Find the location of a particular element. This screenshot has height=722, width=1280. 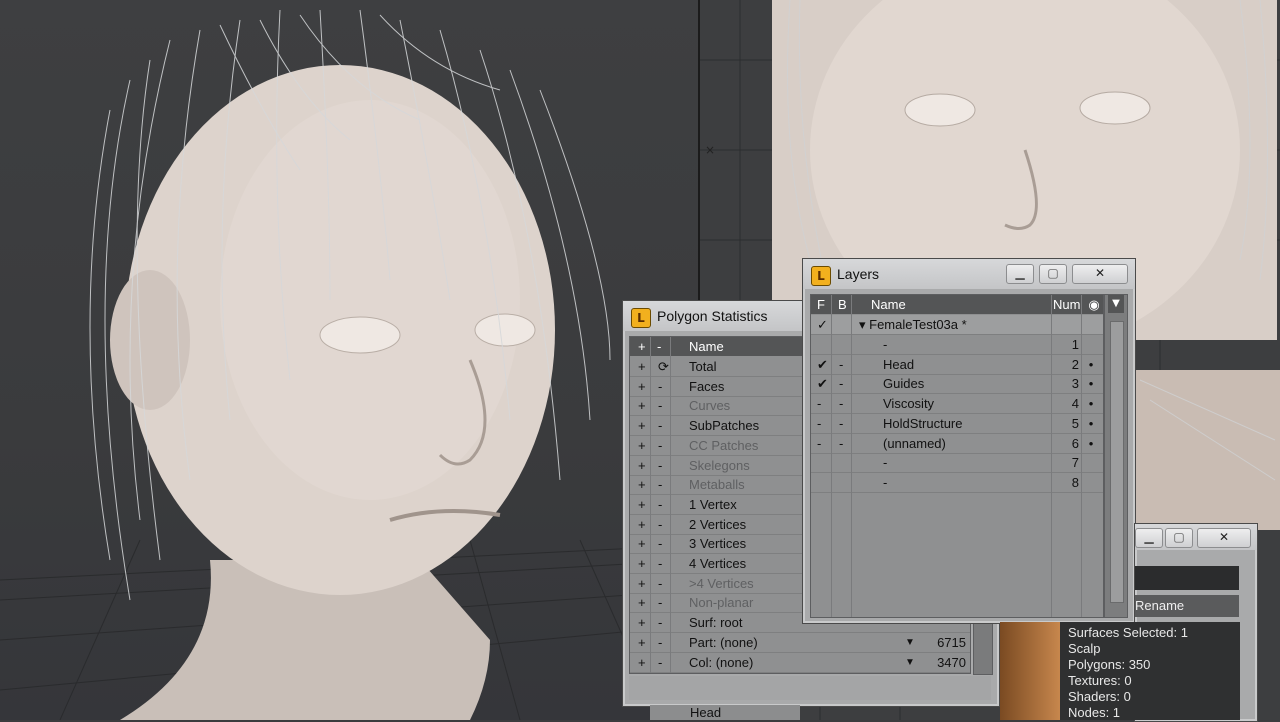

layer-row: -7 is located at coordinates (957, 463).